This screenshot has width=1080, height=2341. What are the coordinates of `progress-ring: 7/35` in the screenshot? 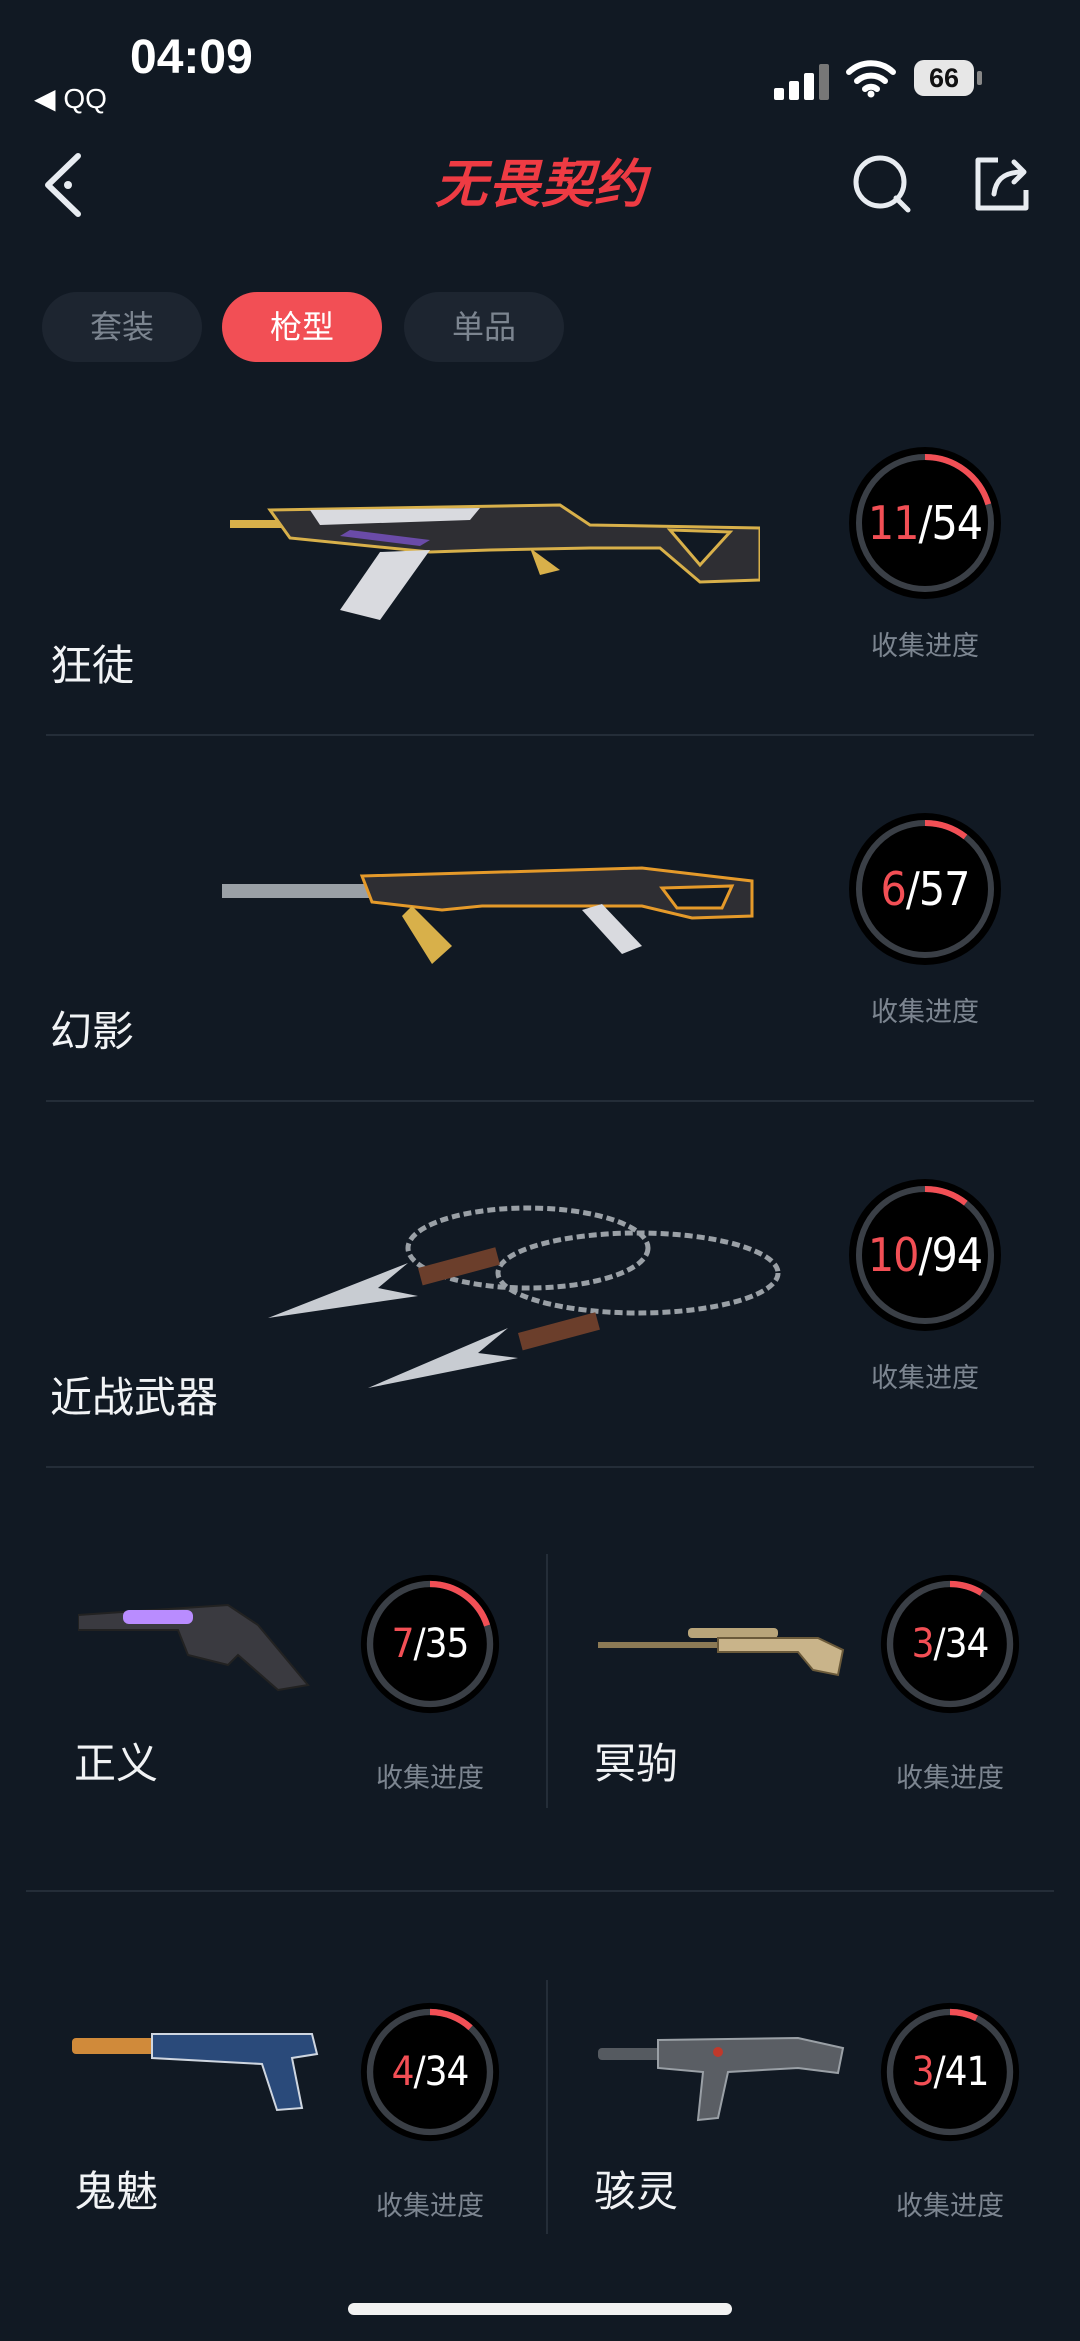 It's located at (430, 1644).